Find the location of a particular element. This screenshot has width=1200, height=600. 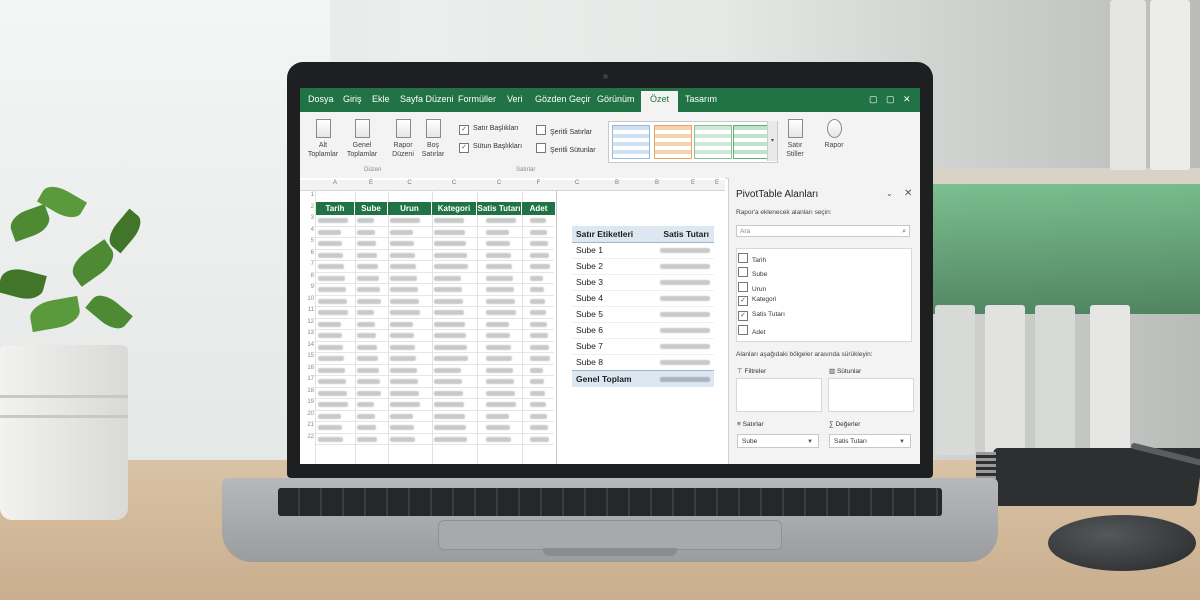

row-number: 19 is located at coordinates (308, 402).